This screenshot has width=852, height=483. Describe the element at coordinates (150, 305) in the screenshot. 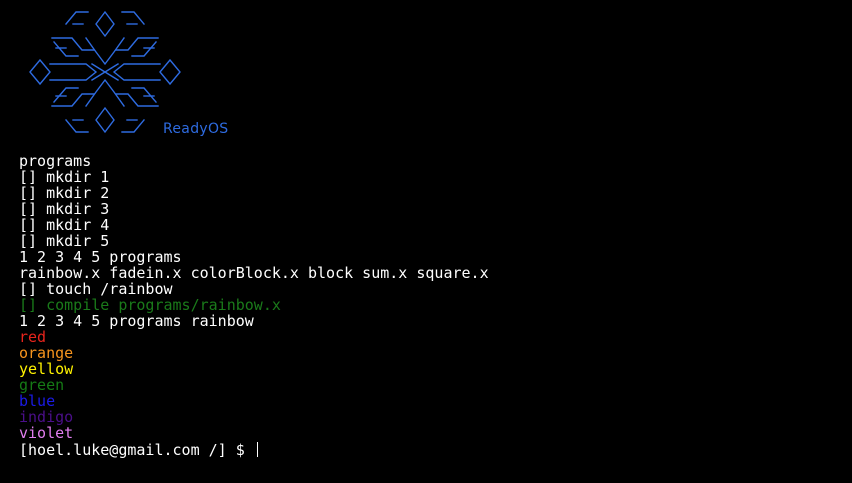

I see `output-line: [] compile programs/rainbow.x` at that location.